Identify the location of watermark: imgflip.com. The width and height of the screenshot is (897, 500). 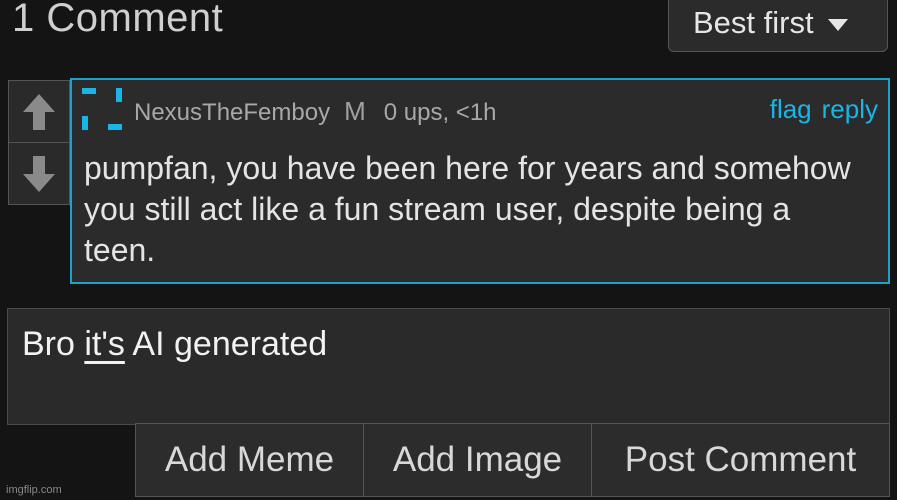
(34, 490).